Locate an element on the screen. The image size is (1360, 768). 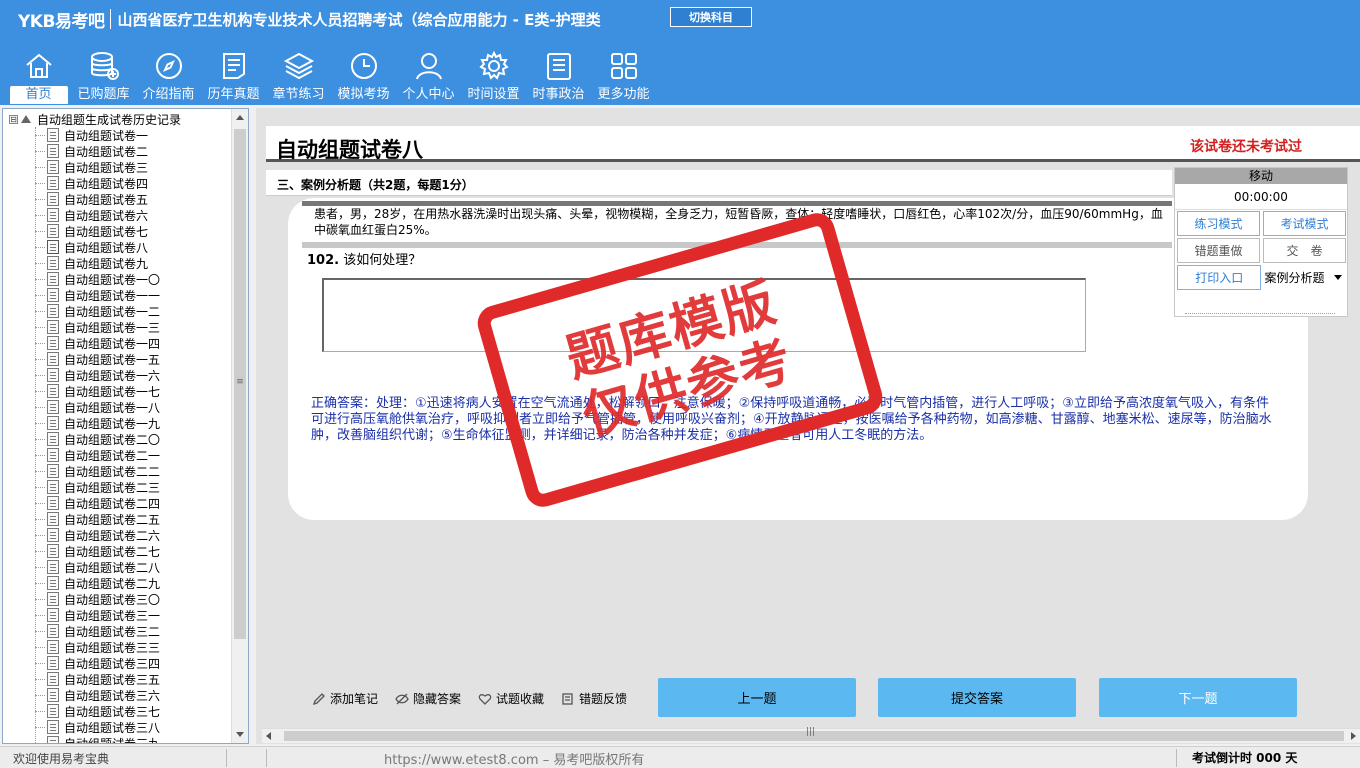
tree-item: 自动组题试卷三 is located at coordinates (97, 167).